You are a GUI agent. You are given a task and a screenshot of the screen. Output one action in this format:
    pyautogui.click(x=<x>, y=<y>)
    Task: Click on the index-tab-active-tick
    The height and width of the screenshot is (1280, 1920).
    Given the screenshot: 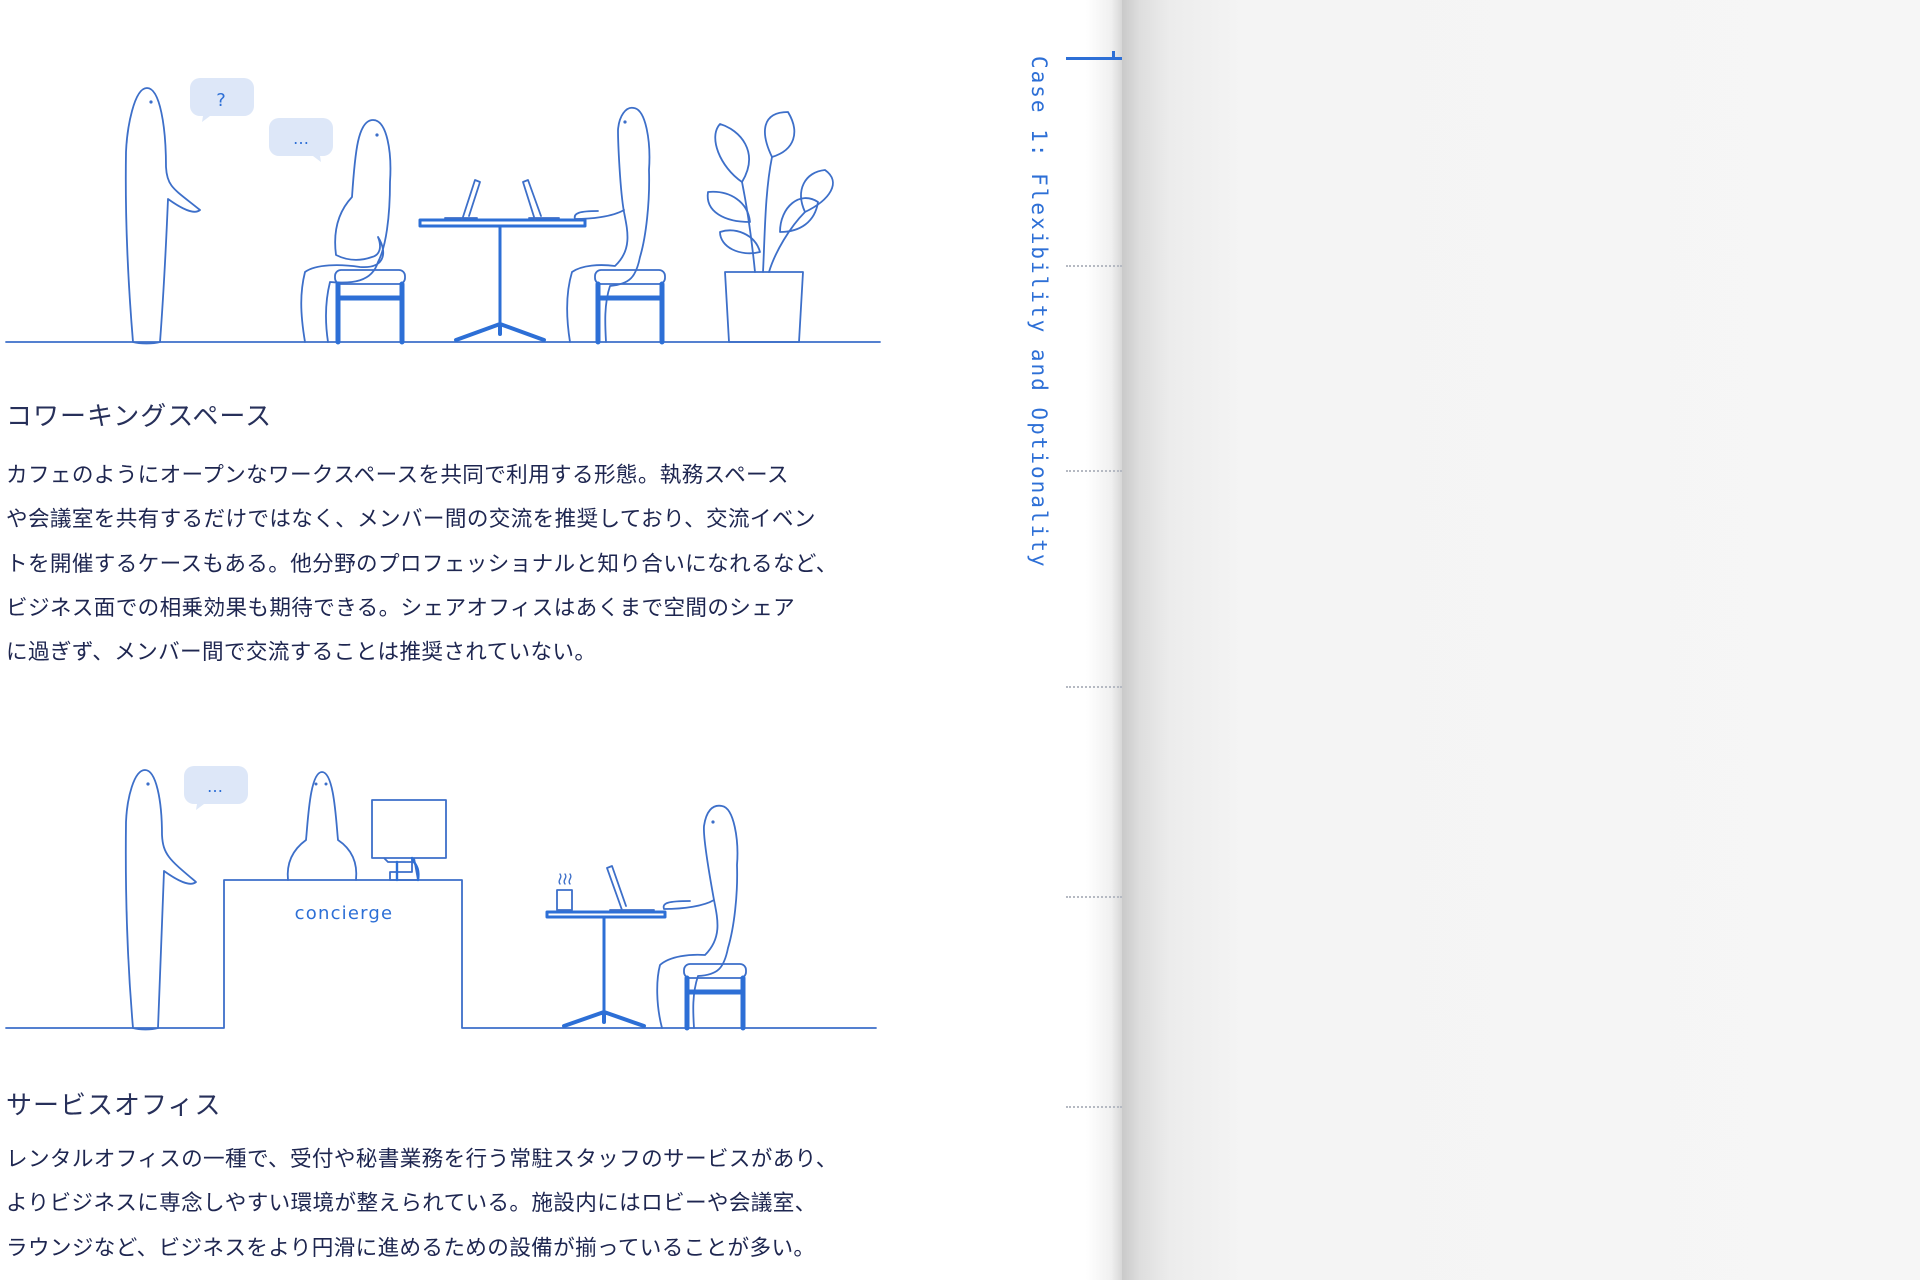 What is the action you would take?
    pyautogui.click(x=1113, y=55)
    